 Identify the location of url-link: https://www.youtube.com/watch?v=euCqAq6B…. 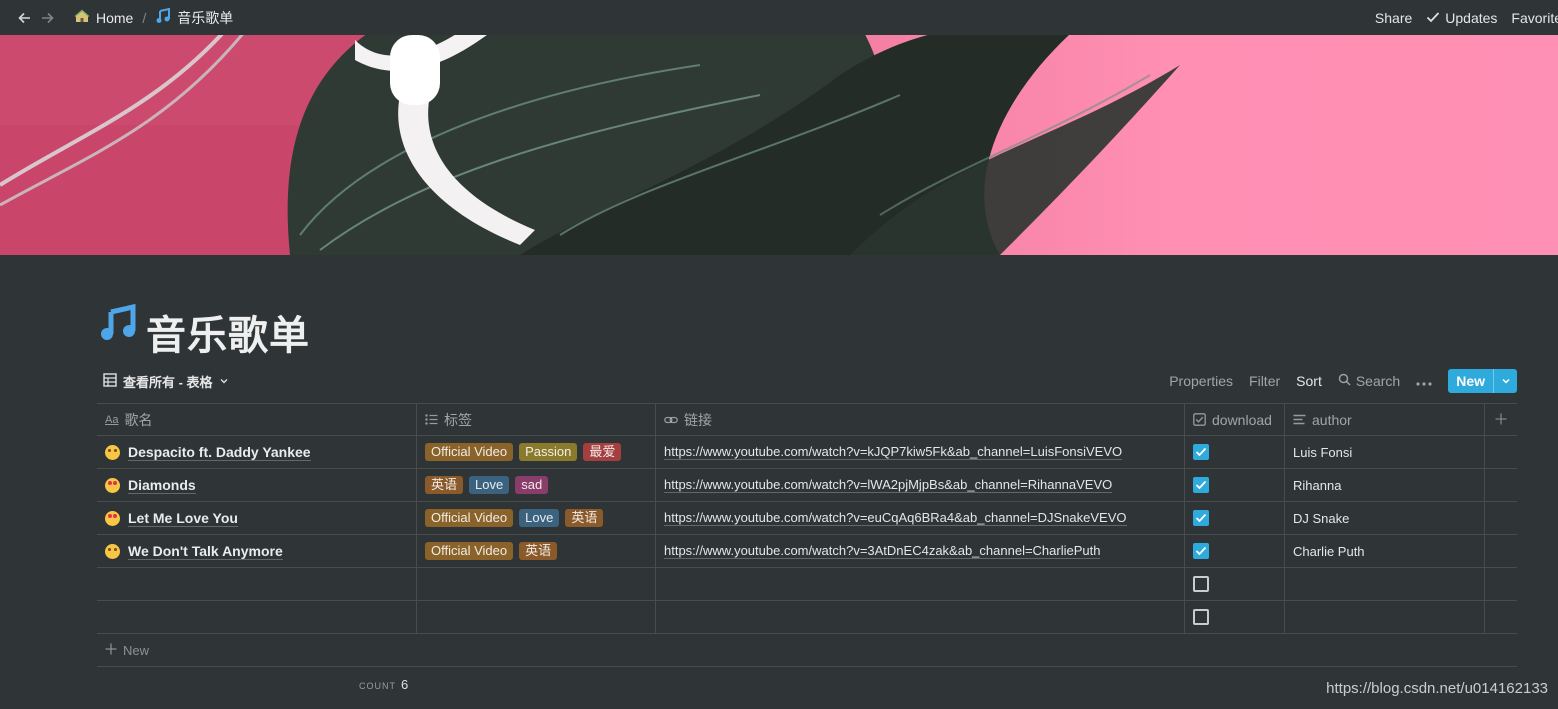
(895, 518).